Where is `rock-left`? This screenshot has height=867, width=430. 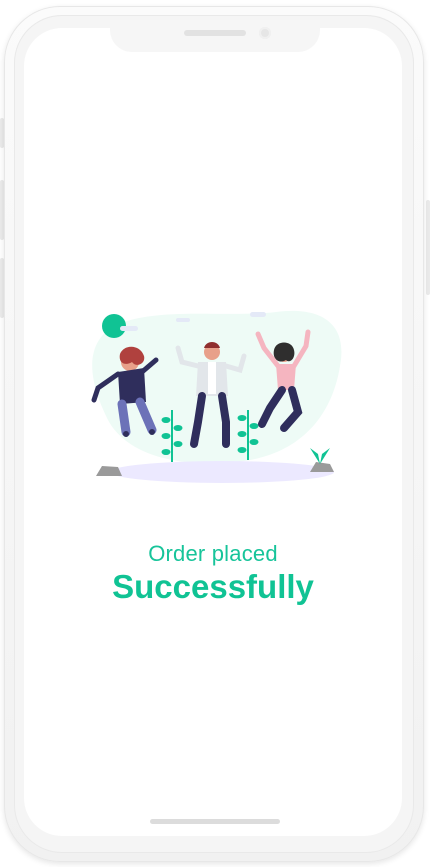 rock-left is located at coordinates (109, 471).